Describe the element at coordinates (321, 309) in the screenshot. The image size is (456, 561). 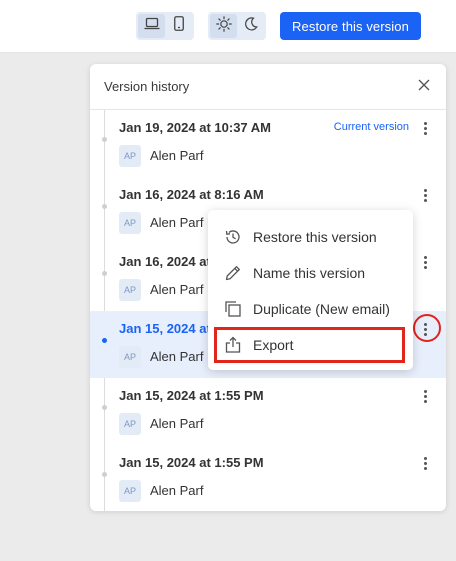
I see `menu-item-label: Duplicate (New email)` at that location.